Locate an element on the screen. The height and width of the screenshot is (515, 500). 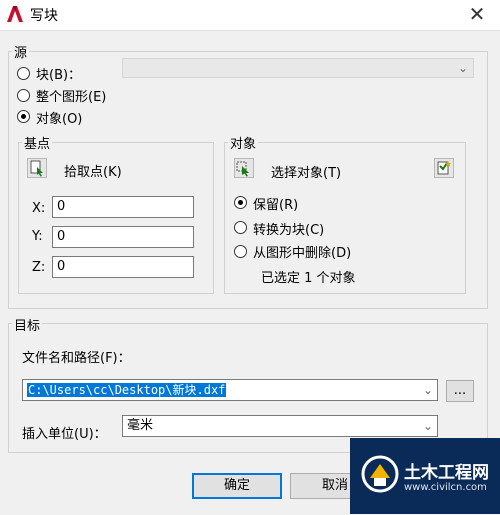
quick-select-button is located at coordinates (444, 168).